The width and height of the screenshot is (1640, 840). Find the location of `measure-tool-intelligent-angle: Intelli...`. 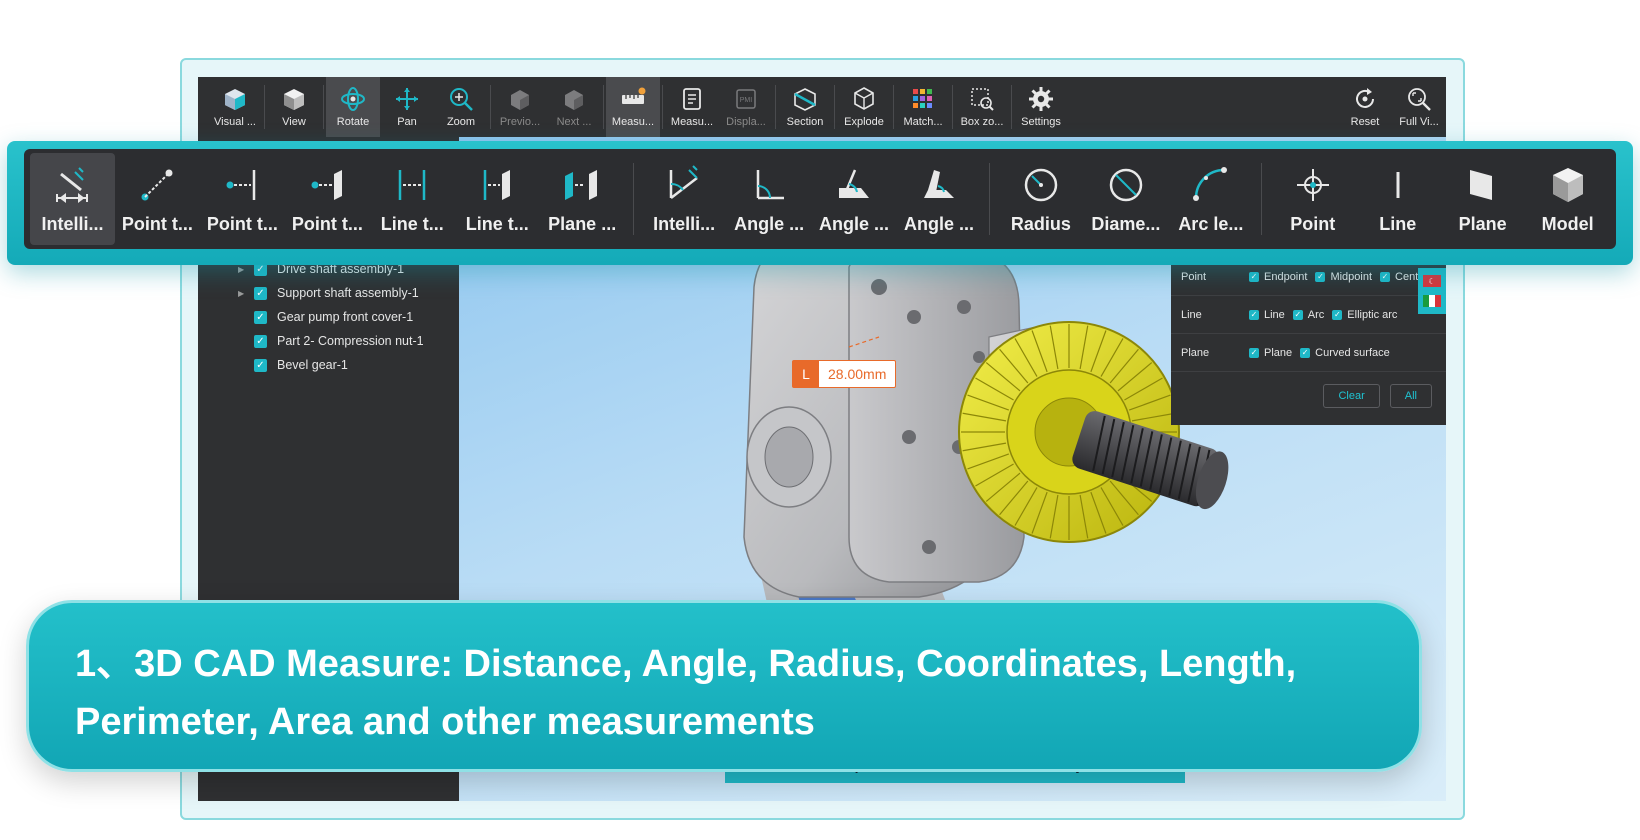

measure-tool-intelligent-angle: Intelli... is located at coordinates (684, 199).